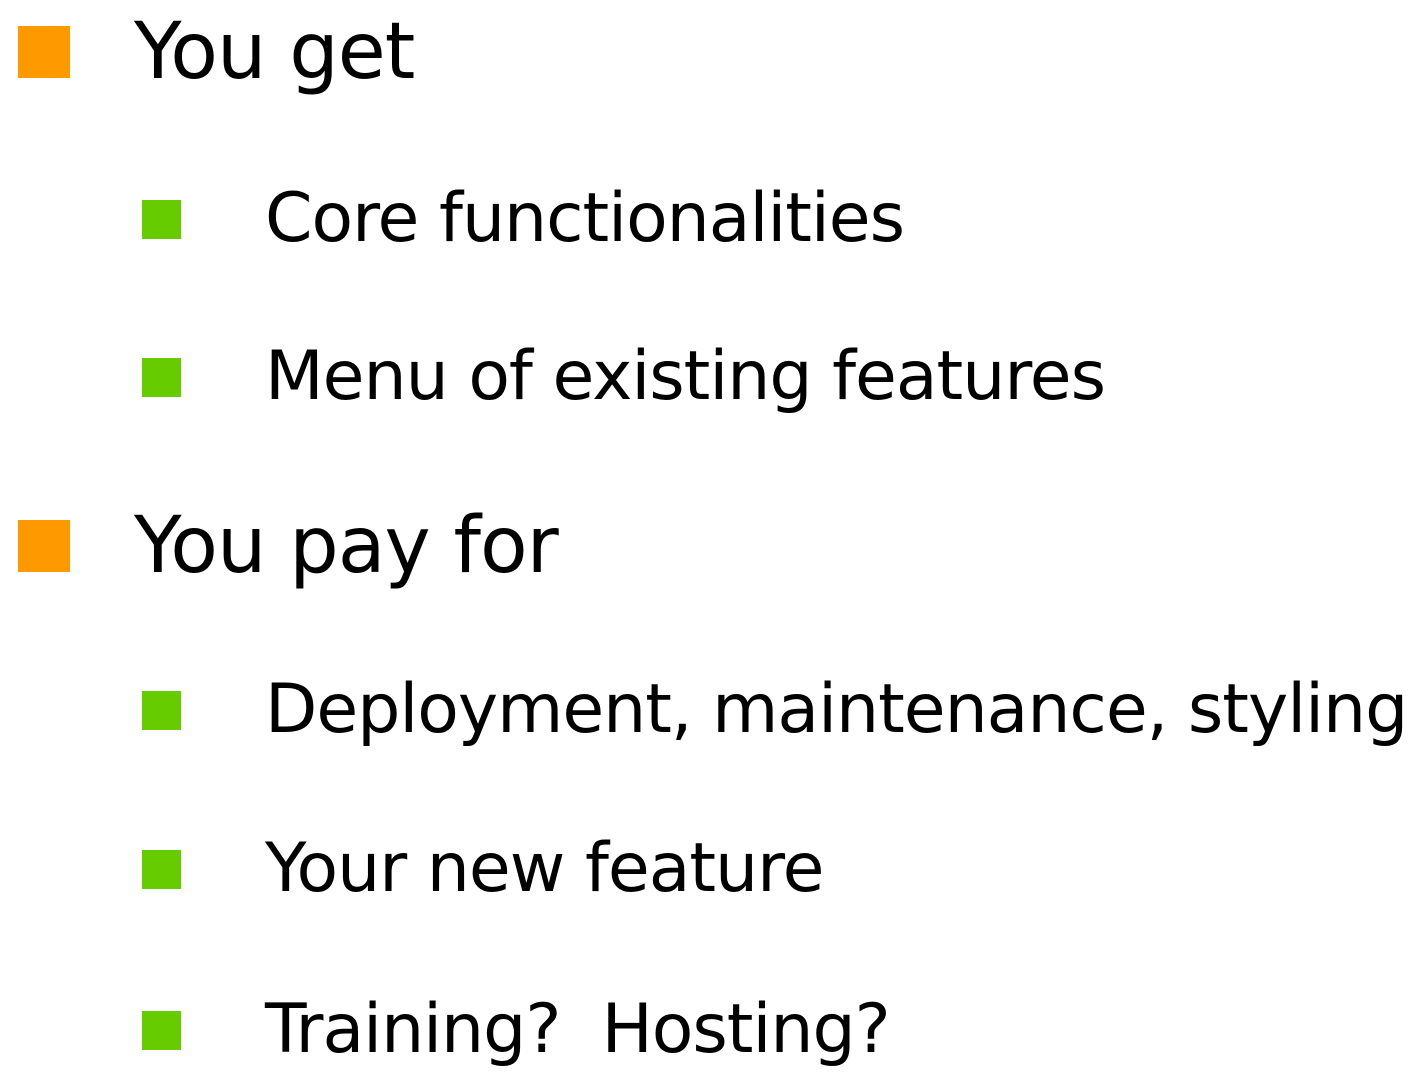  I want to click on sub-bullet-item-training-hosting: Training? Hosting?, so click(516, 1029).